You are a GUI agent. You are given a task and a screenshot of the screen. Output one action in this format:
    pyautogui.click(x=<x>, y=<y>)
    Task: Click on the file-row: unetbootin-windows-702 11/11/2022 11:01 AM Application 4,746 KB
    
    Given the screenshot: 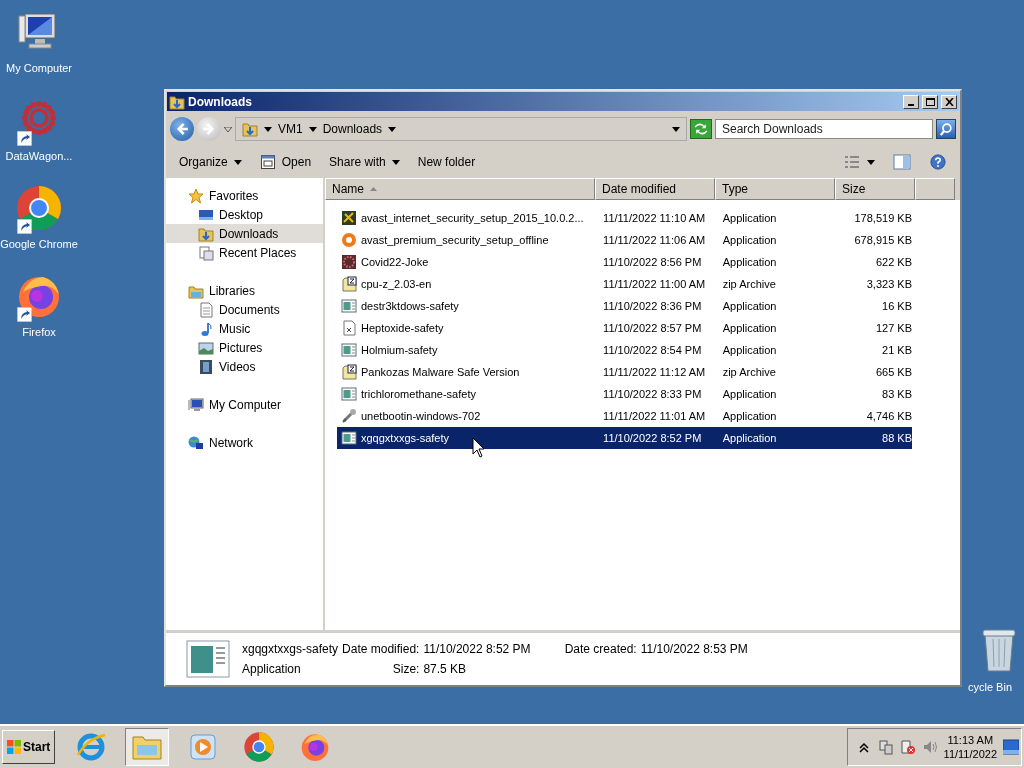 What is the action you would take?
    pyautogui.click(x=624, y=416)
    